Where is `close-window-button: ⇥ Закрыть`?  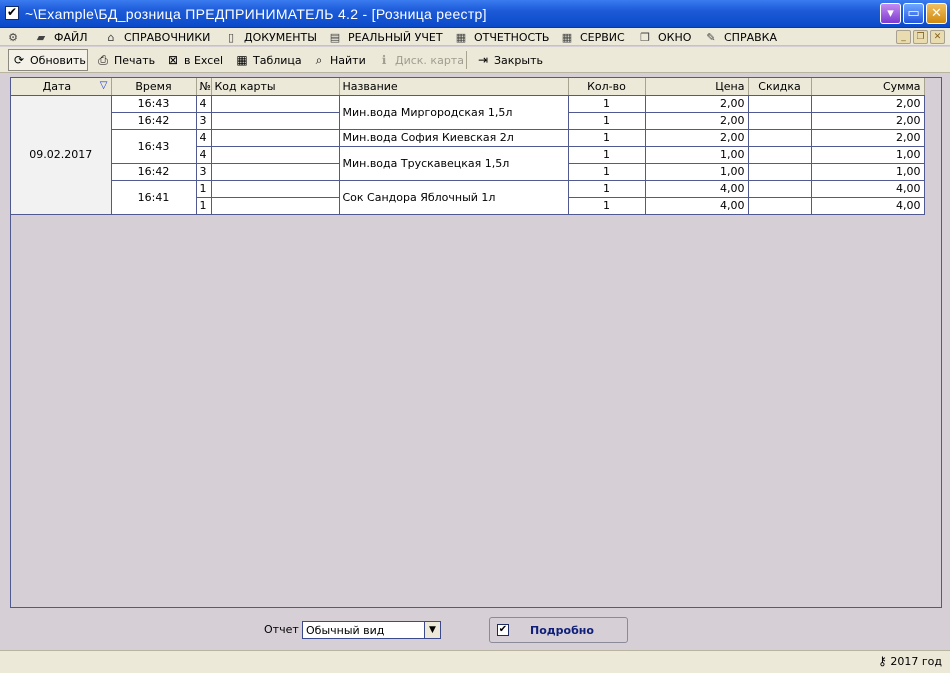
close-window-button: ⇥ Закрыть is located at coordinates (508, 60).